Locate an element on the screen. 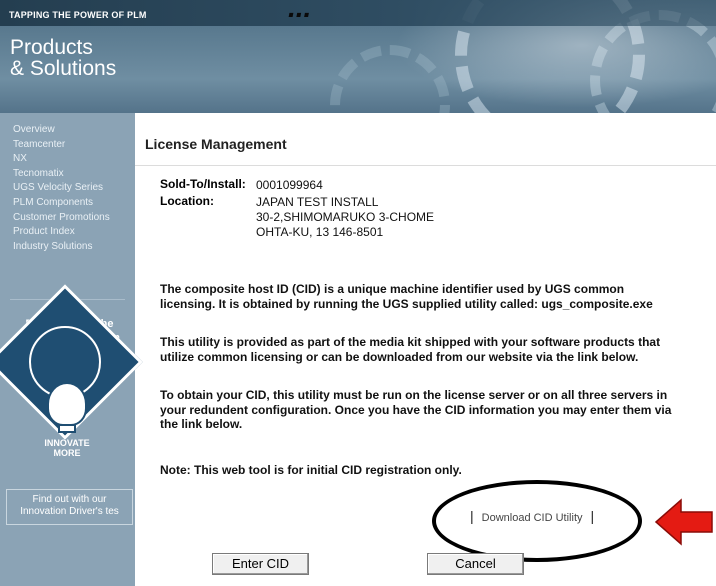 The width and height of the screenshot is (716, 586). find-line1: Find out with our is located at coordinates (69, 499).